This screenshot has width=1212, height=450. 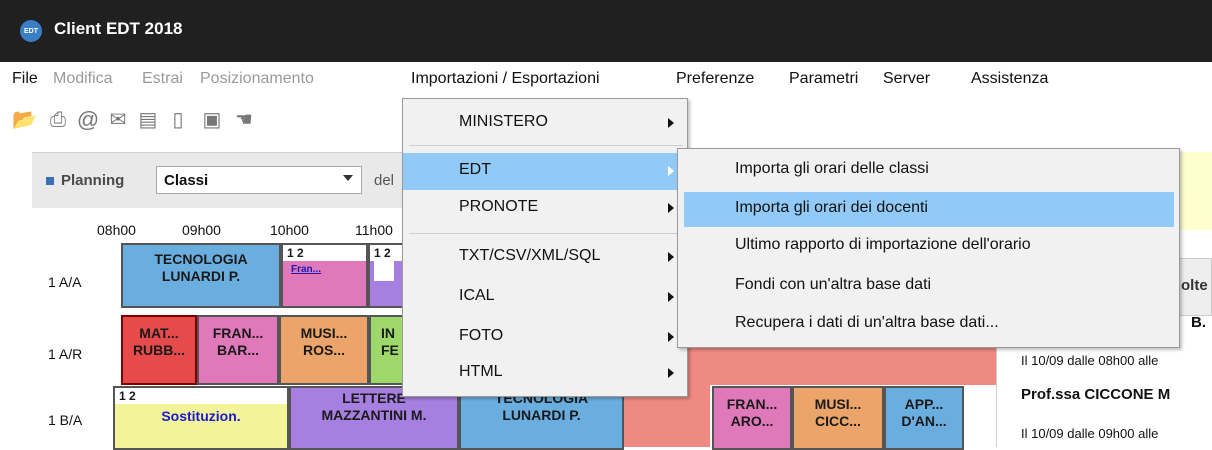 What do you see at coordinates (545, 373) in the screenshot?
I see `menu-item-html: HTML` at bounding box center [545, 373].